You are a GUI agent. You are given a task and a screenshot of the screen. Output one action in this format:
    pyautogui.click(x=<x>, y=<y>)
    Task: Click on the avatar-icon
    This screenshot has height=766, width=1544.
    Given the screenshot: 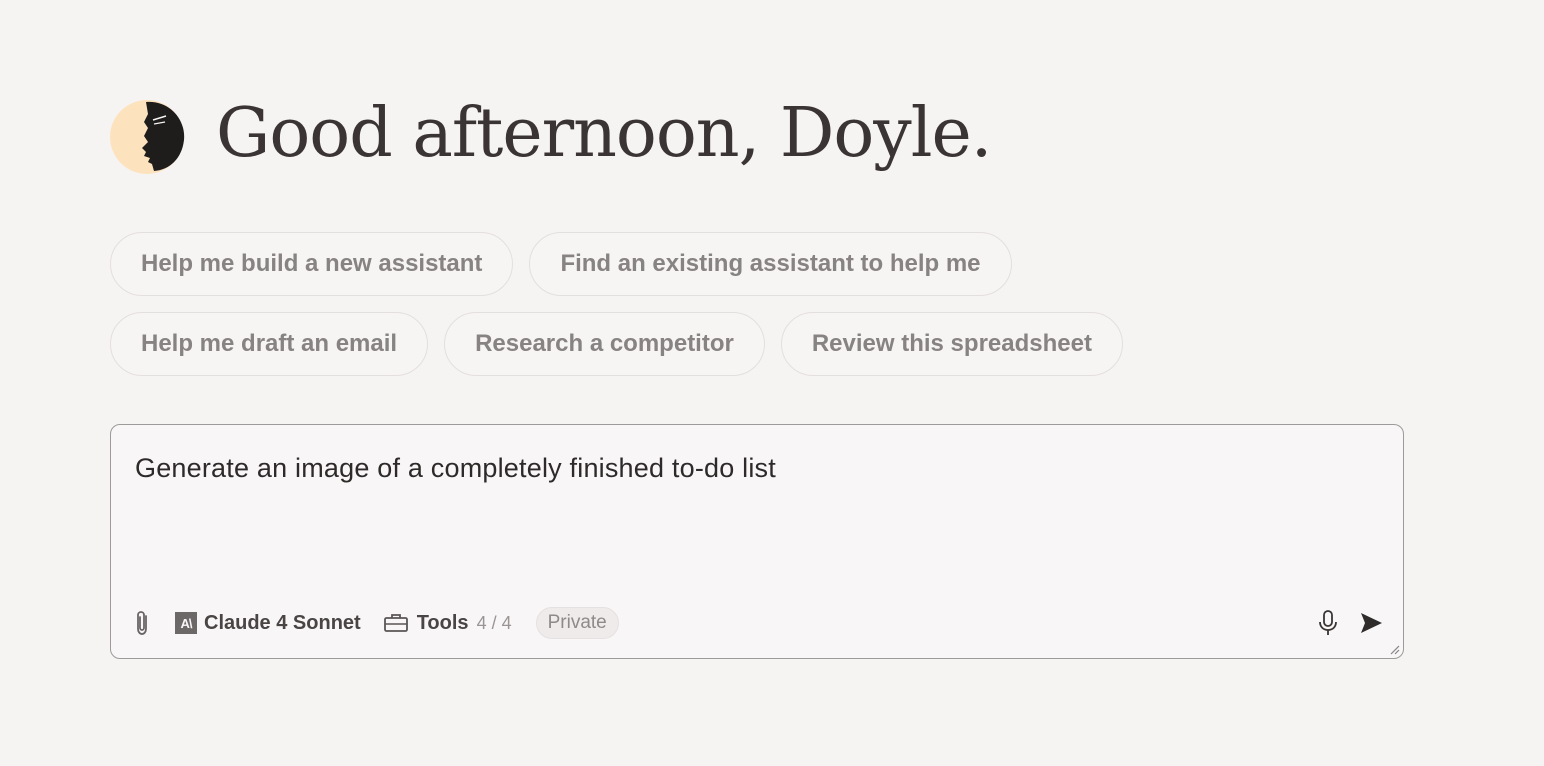 What is the action you would take?
    pyautogui.click(x=147, y=137)
    